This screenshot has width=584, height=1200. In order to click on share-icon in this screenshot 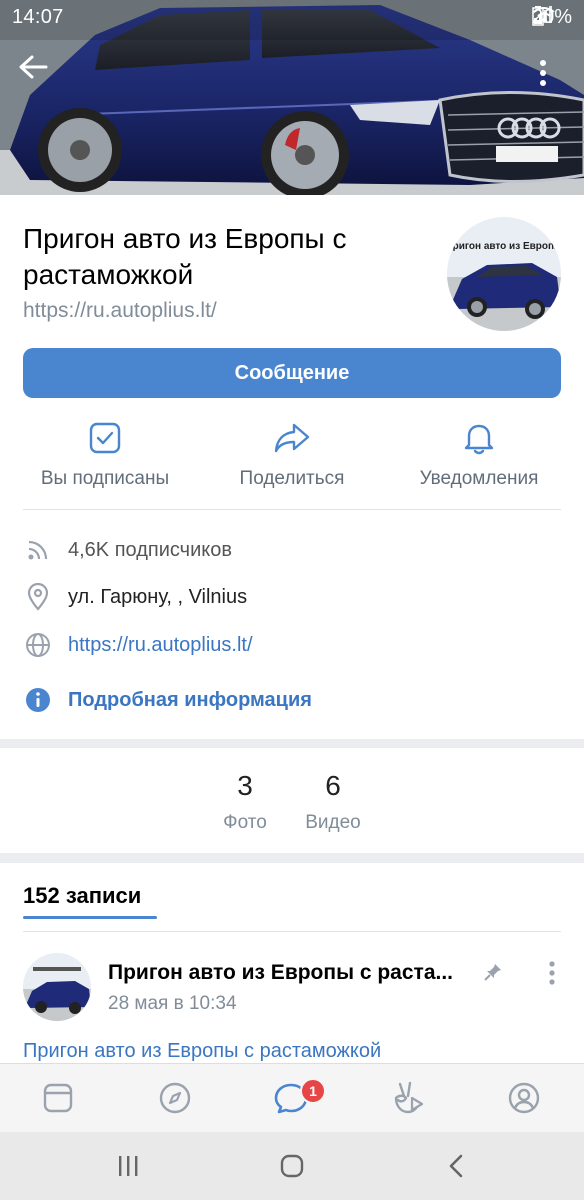, I will do `click(292, 438)`.